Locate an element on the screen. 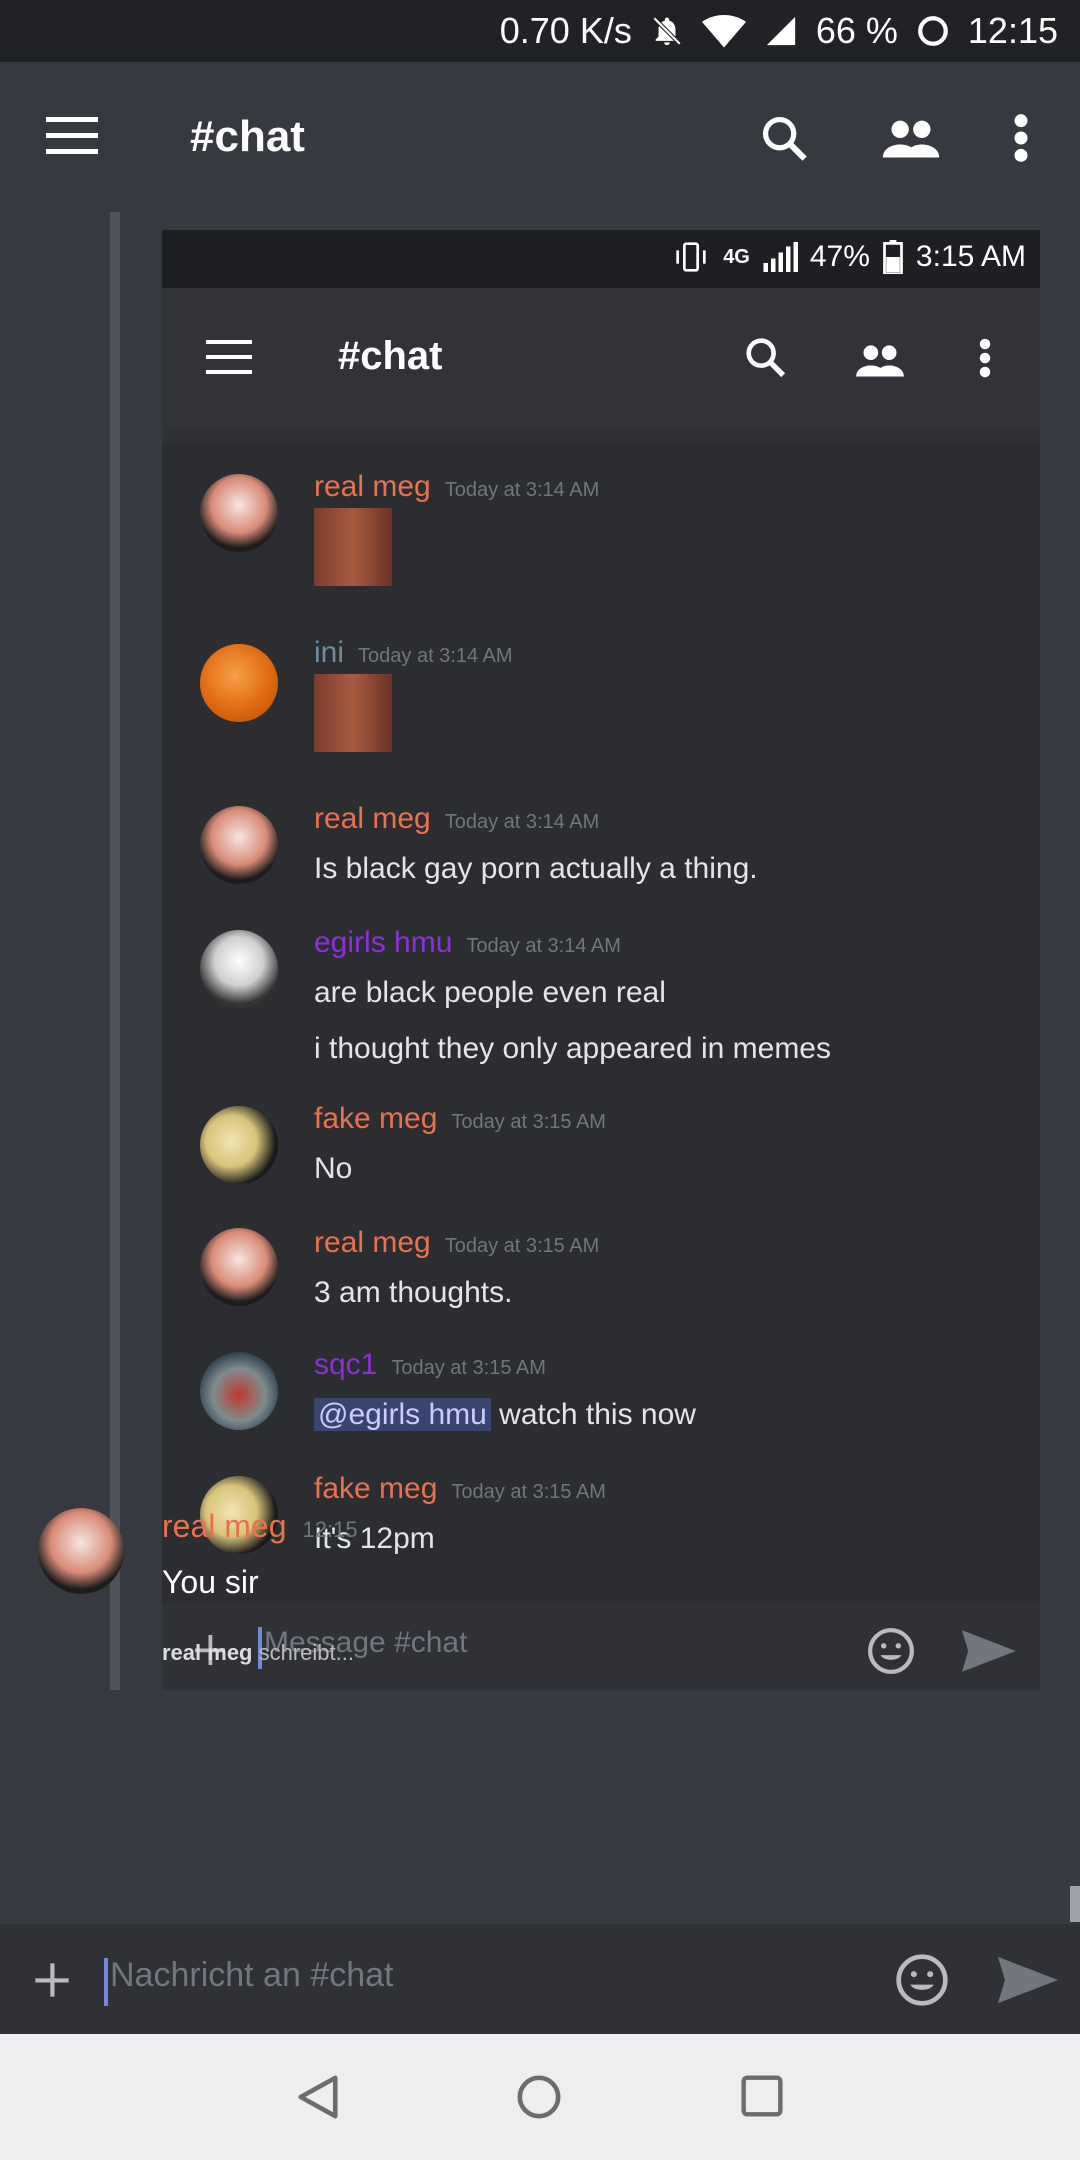  system-navigation-bar is located at coordinates (540, 2097).